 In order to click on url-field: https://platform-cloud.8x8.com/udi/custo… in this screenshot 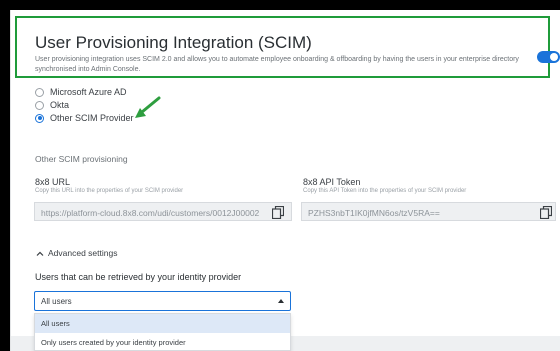, I will do `click(163, 211)`.